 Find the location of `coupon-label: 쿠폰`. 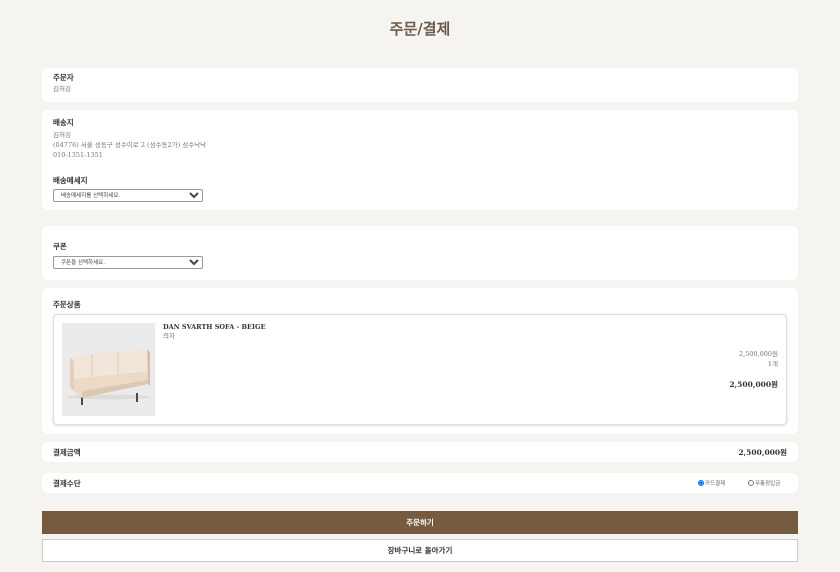

coupon-label: 쿠폰 is located at coordinates (60, 246).